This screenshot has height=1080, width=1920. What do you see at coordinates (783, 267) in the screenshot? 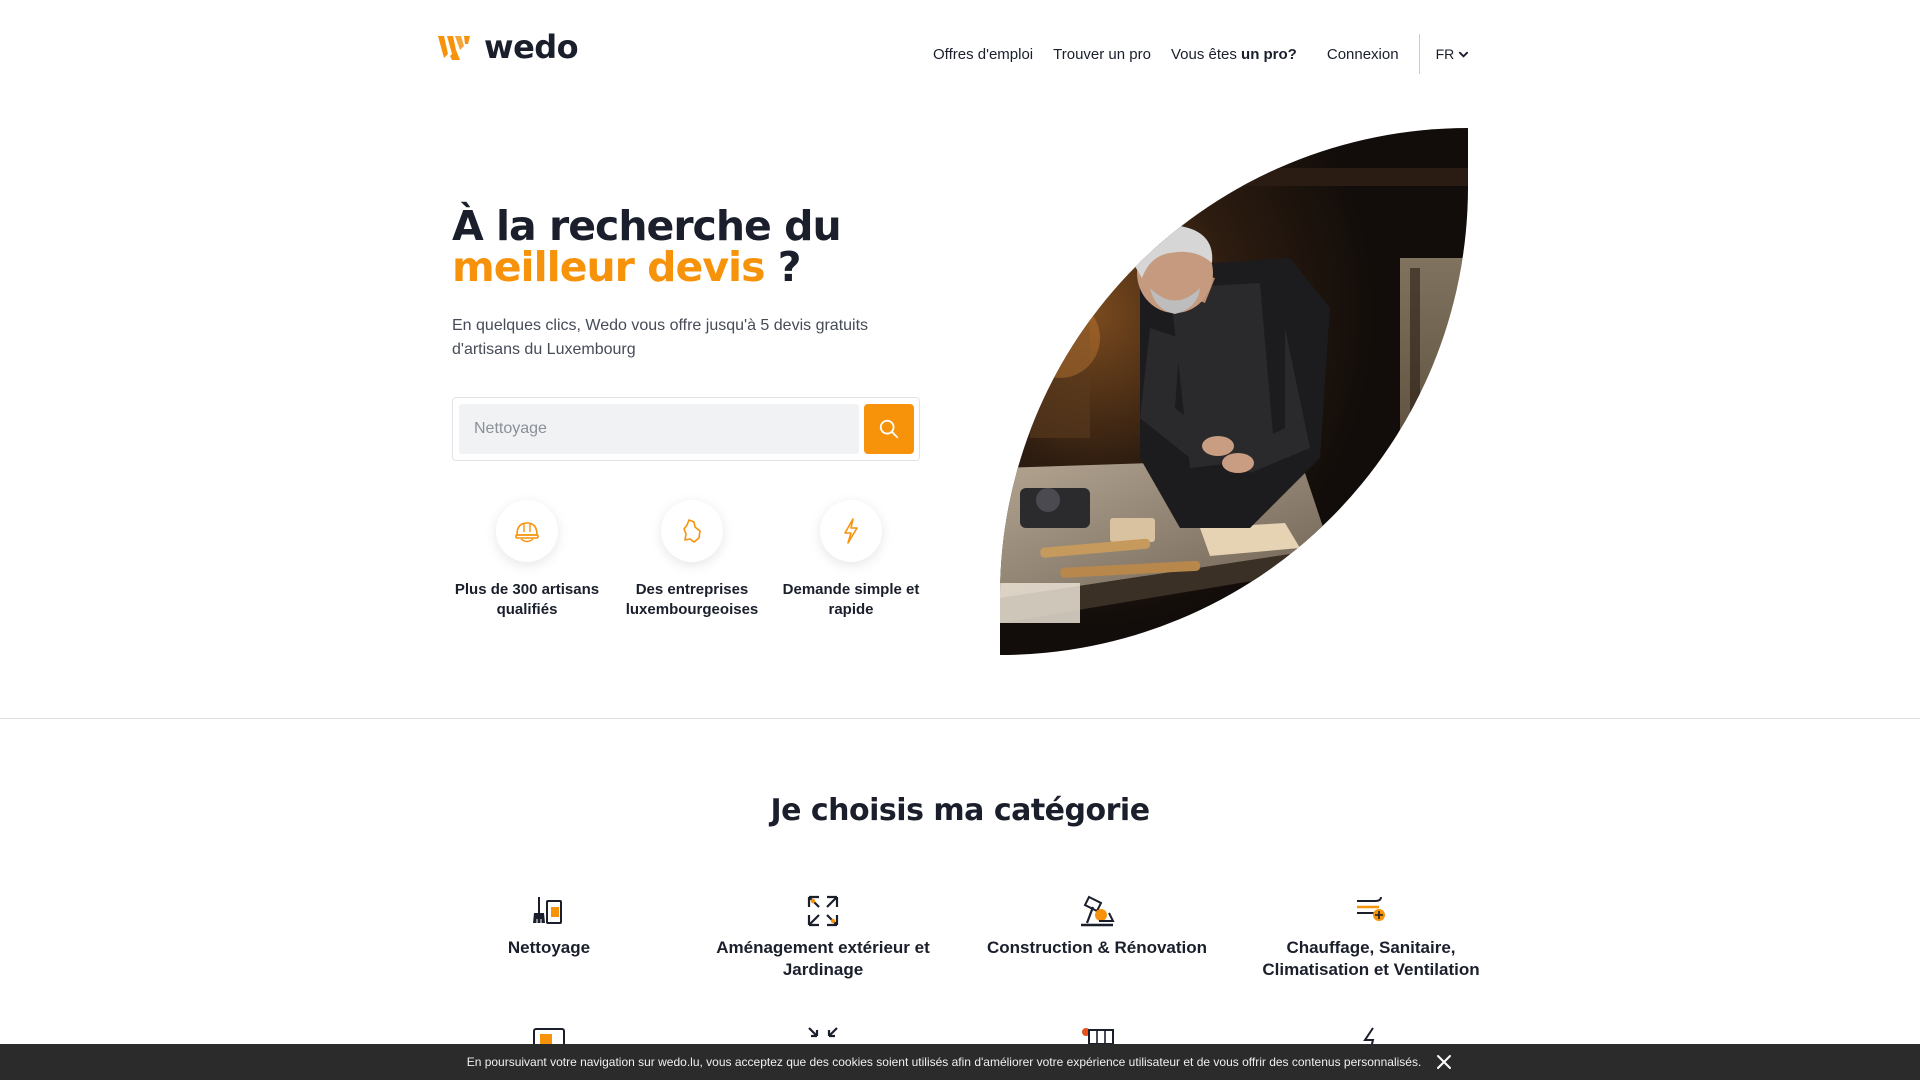
I see `hero-title-end: ?` at bounding box center [783, 267].